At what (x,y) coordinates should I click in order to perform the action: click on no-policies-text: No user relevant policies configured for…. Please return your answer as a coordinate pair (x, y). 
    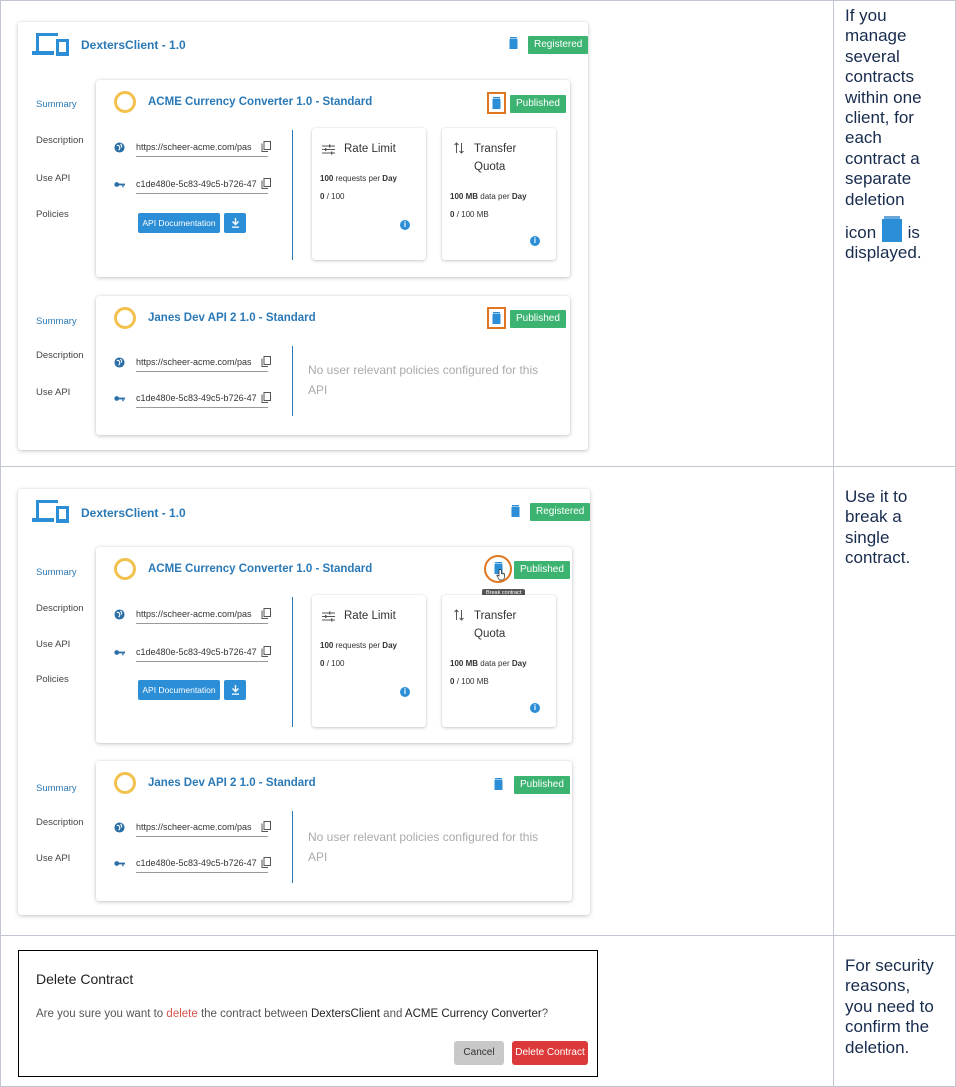
    Looking at the image, I should click on (423, 380).